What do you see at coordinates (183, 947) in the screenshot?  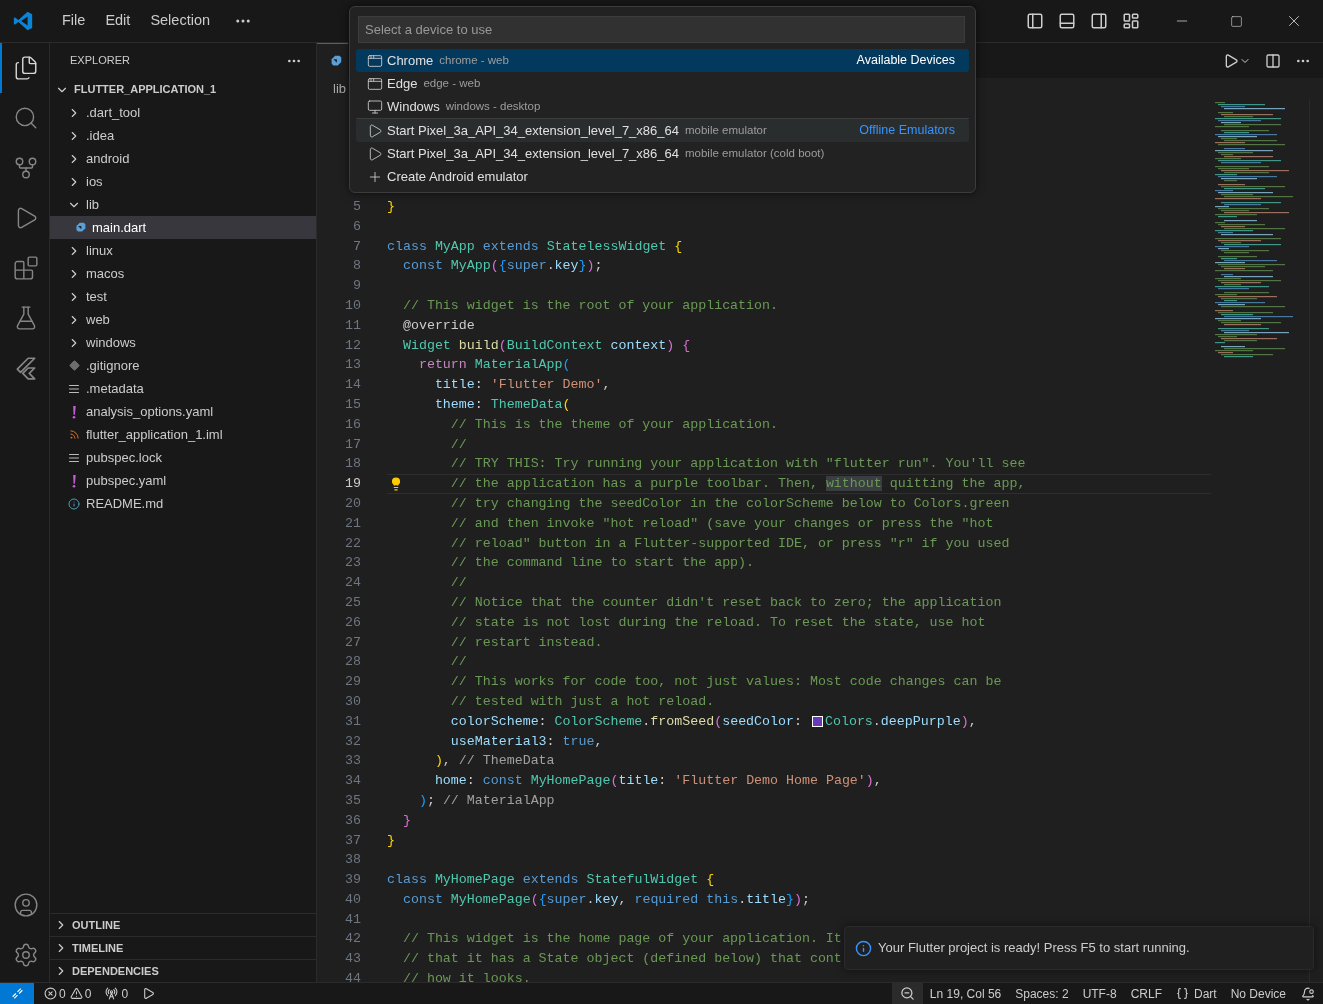 I see `section-header: TIMELINE` at bounding box center [183, 947].